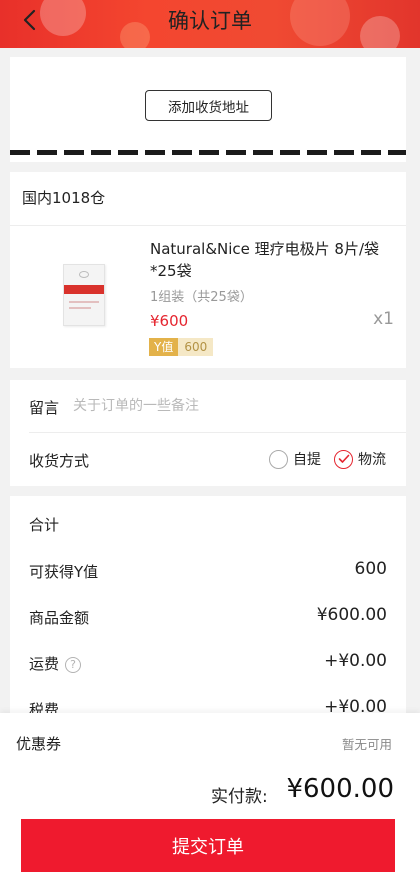 The image size is (420, 874). Describe the element at coordinates (73, 664) in the screenshot. I see `question-circle-icon: ?` at that location.